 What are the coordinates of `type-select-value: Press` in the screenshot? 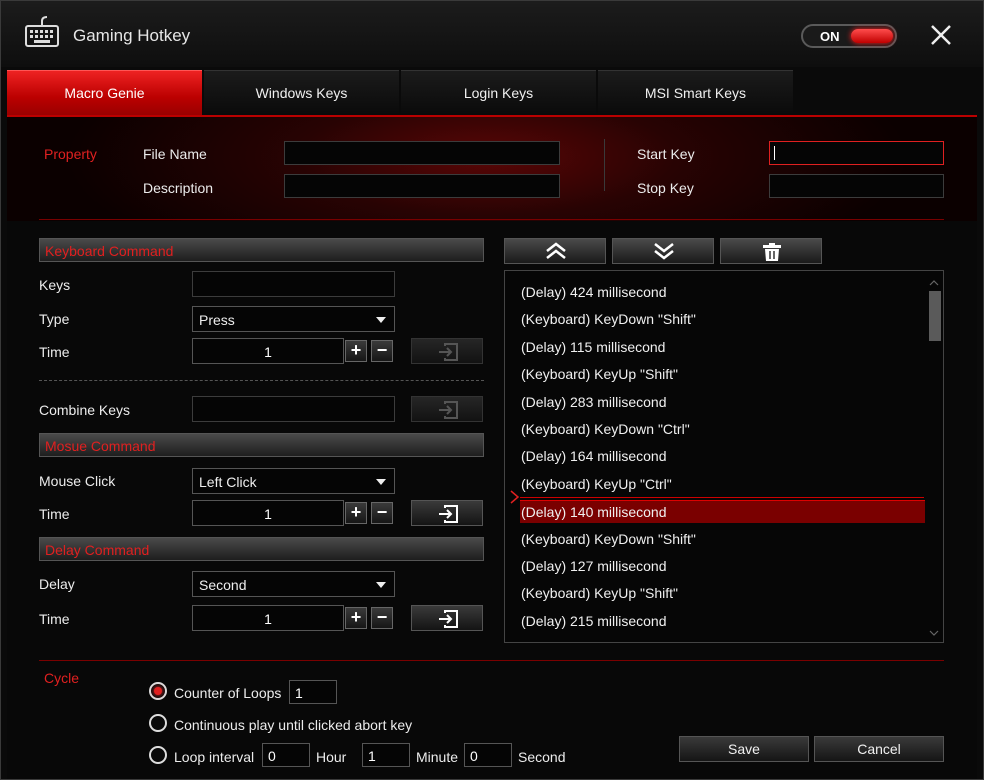 It's located at (217, 320).